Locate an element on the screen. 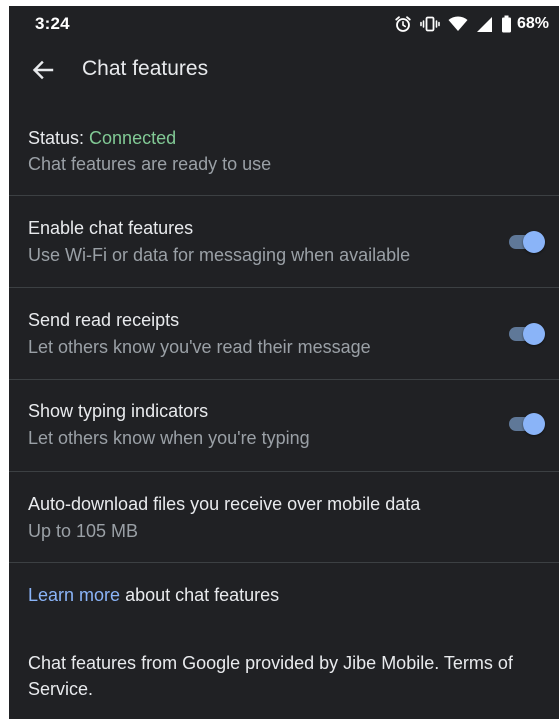 The image size is (559, 719). arrow-back-icon is located at coordinates (43, 70).